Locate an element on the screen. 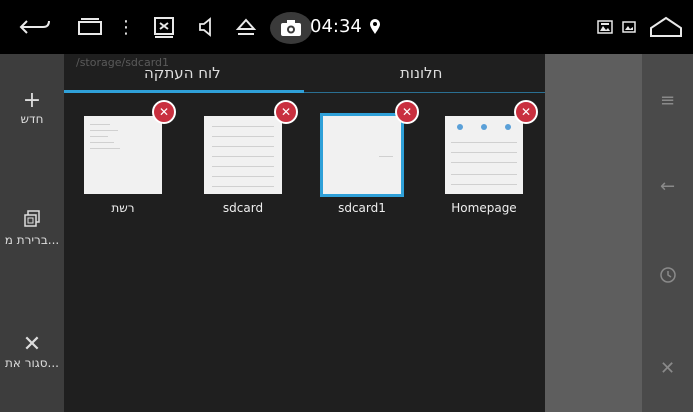 The height and width of the screenshot is (412, 693). home-icon is located at coordinates (666, 27).